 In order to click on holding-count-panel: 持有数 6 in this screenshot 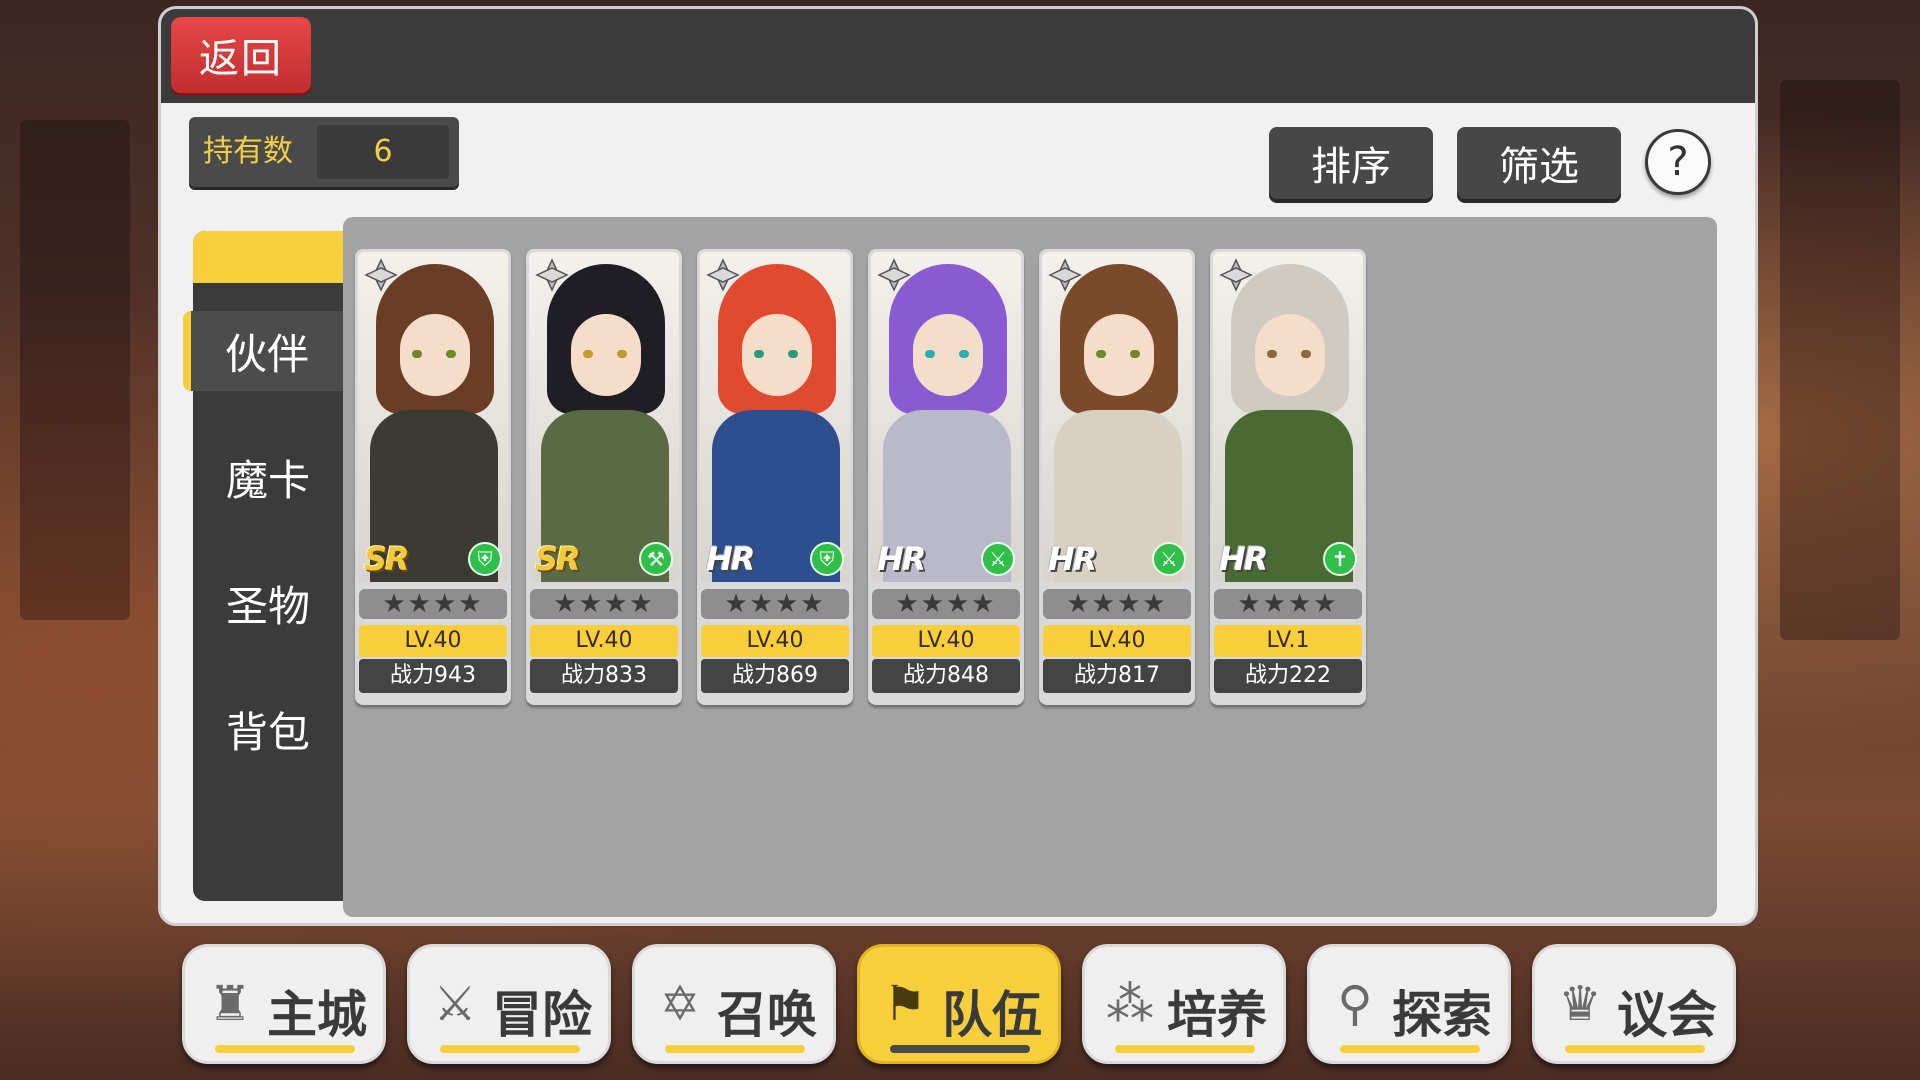, I will do `click(324, 152)`.